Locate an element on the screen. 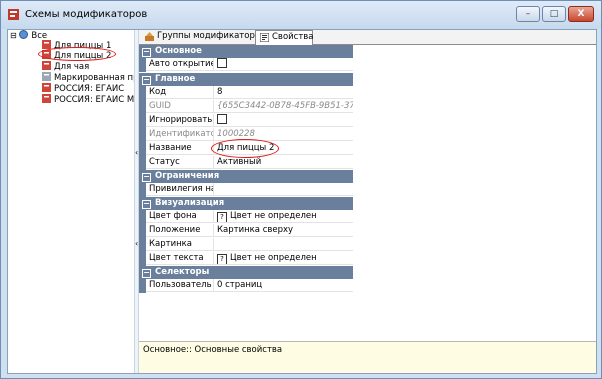  prop-name: Привилегия на is located at coordinates (180, 189).